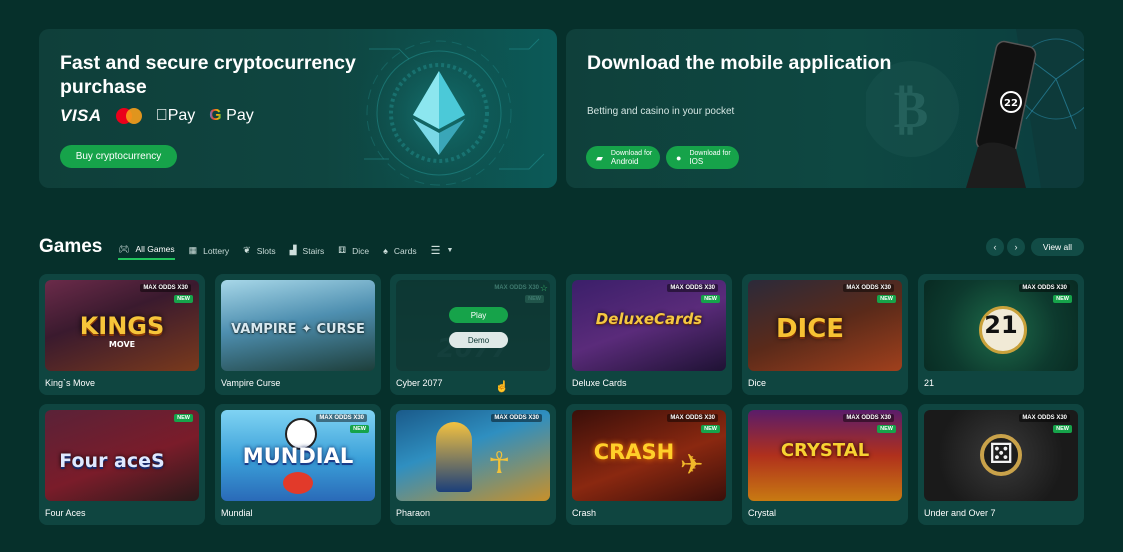 The width and height of the screenshot is (1123, 552). I want to click on game-thumbnail: DeluxeCards MAX ODDS X30 NEW, so click(649, 325).